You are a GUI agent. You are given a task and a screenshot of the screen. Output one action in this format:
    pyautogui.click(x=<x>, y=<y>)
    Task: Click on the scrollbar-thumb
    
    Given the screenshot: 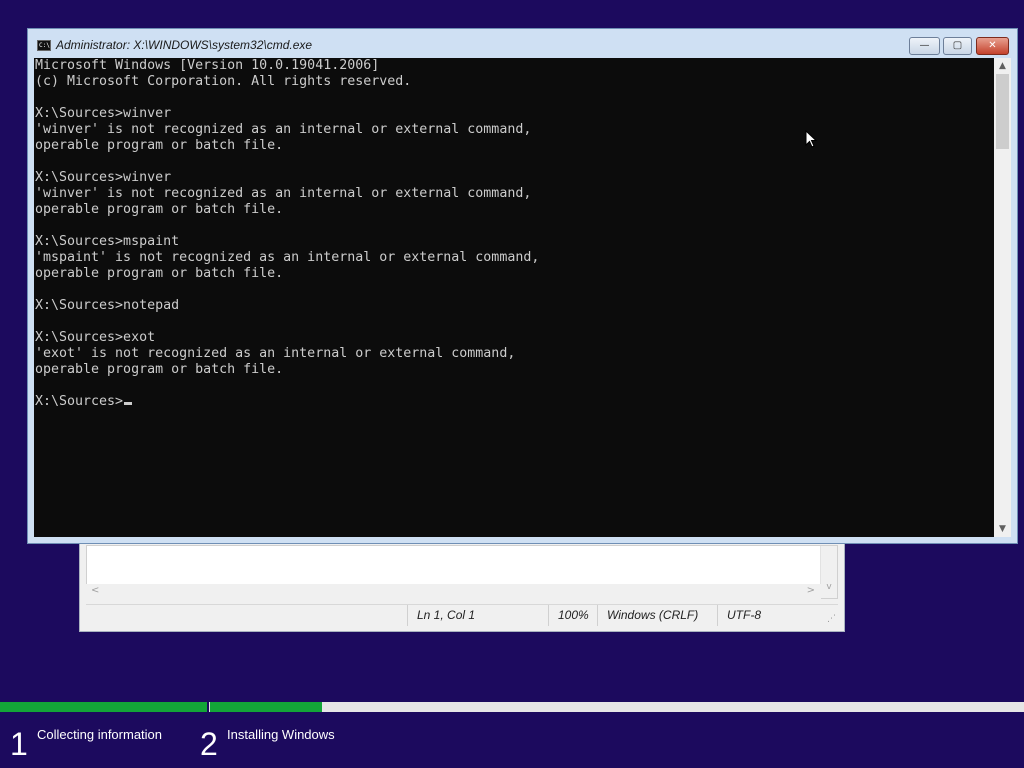 What is the action you would take?
    pyautogui.click(x=1002, y=111)
    